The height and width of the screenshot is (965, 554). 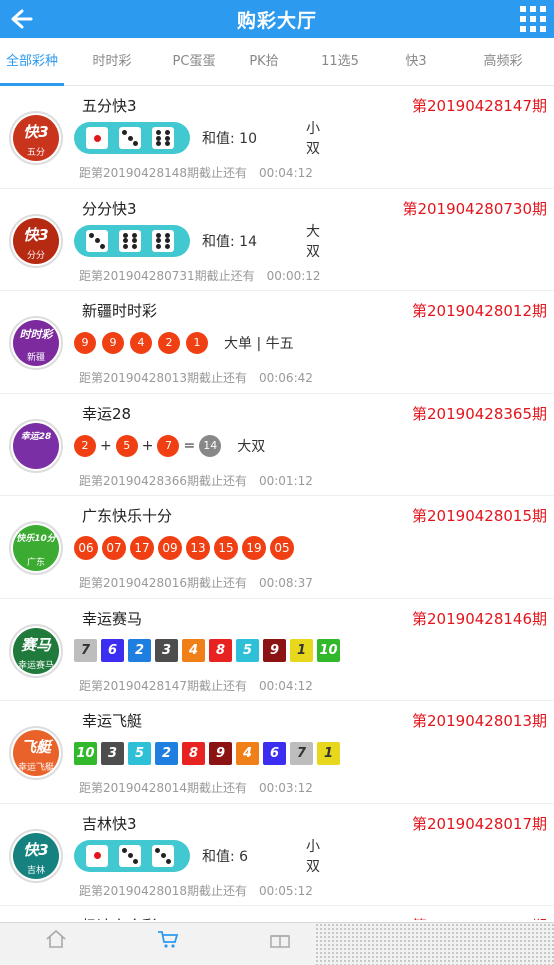 I want to click on lottery-logo: 赛马 幸运赛马, so click(x=36, y=650).